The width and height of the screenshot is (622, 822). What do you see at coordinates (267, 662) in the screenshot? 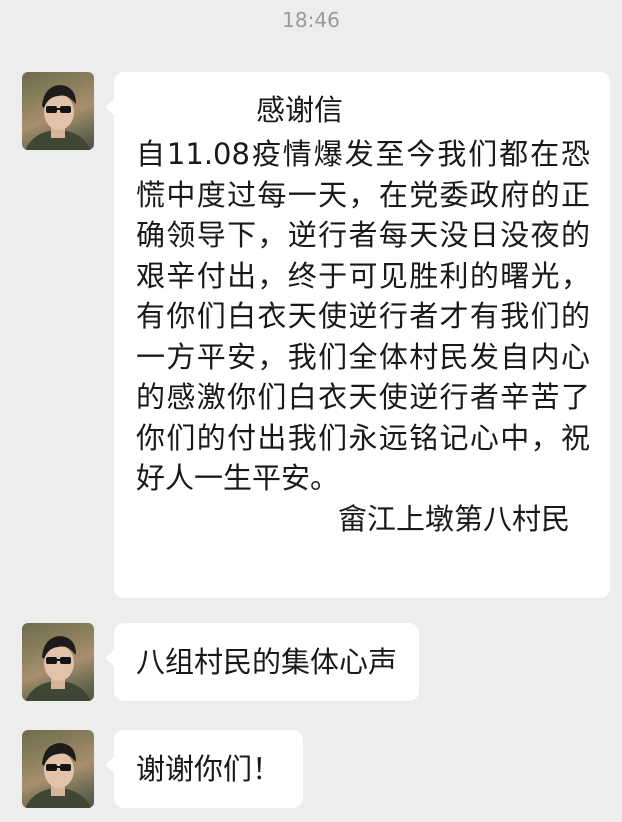
I see `message-text: 八组村民的集体心声` at bounding box center [267, 662].